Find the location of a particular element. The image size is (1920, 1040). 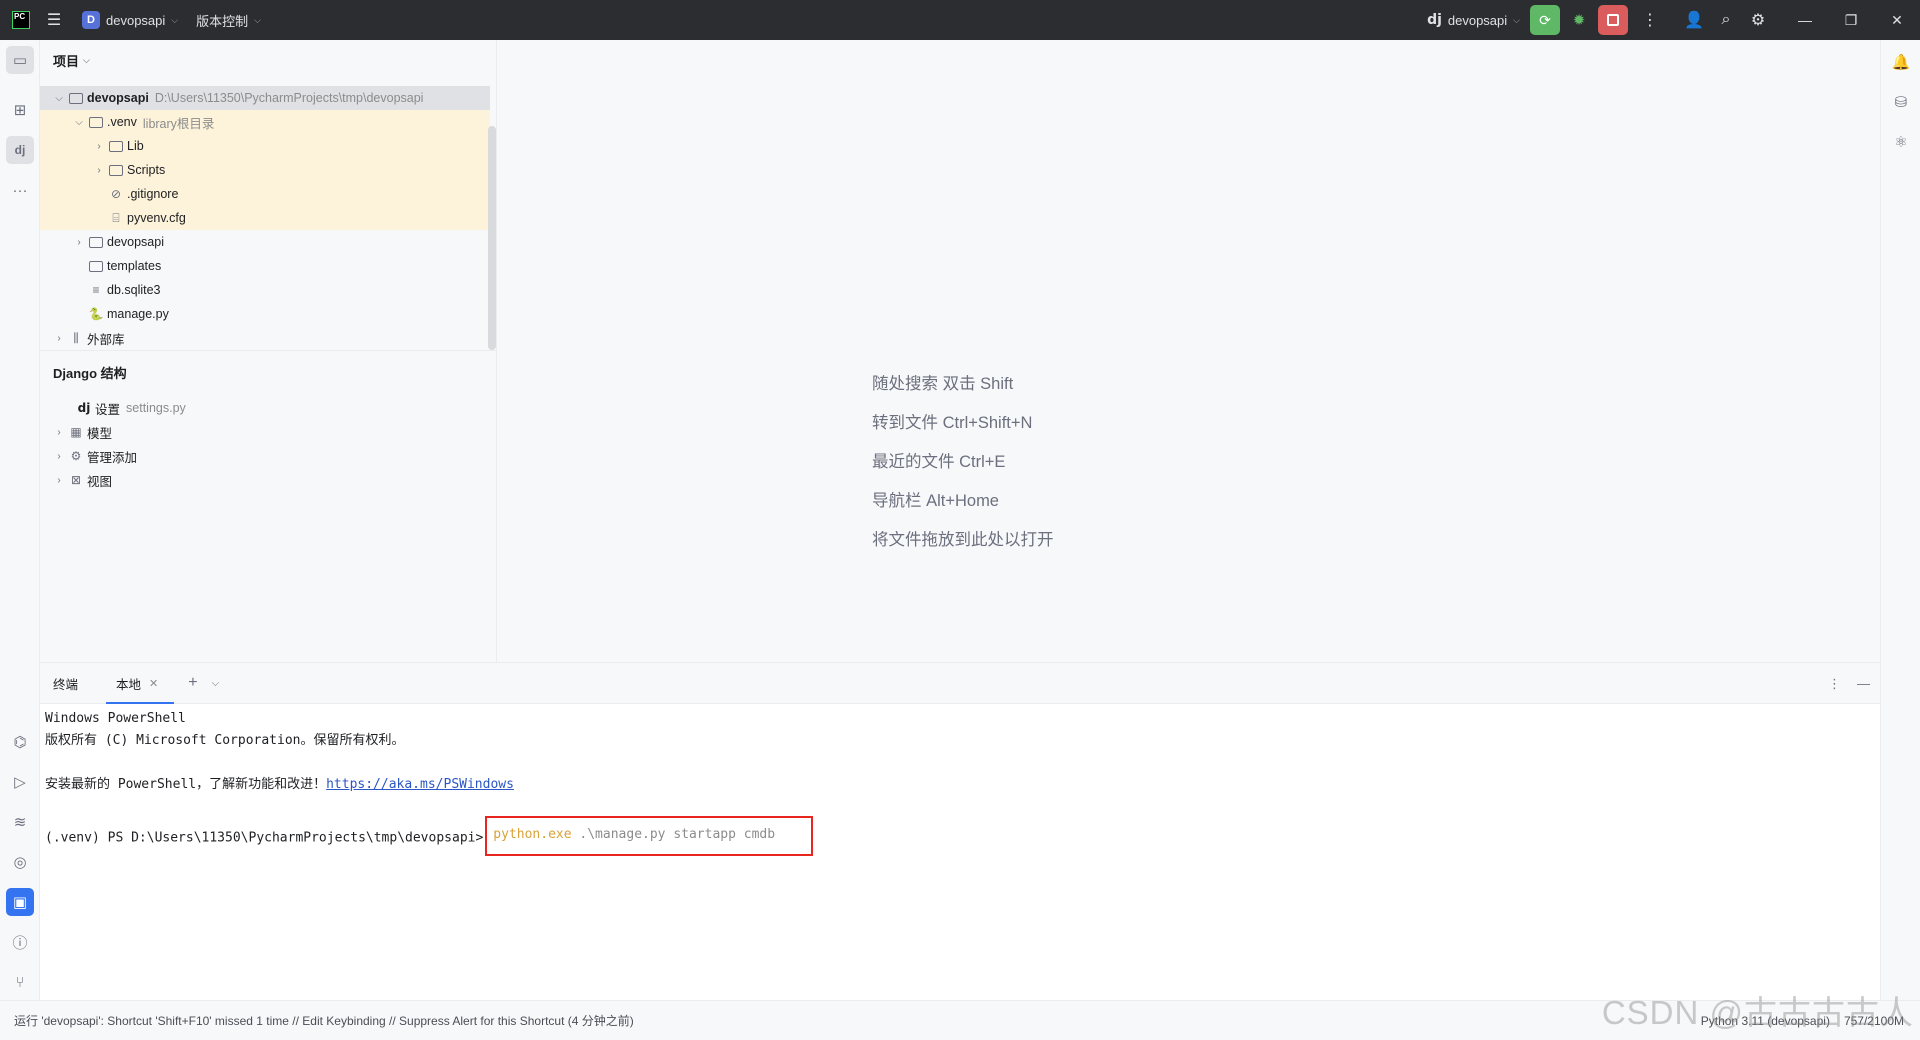

tree-scrollbar is located at coordinates (492, 238).